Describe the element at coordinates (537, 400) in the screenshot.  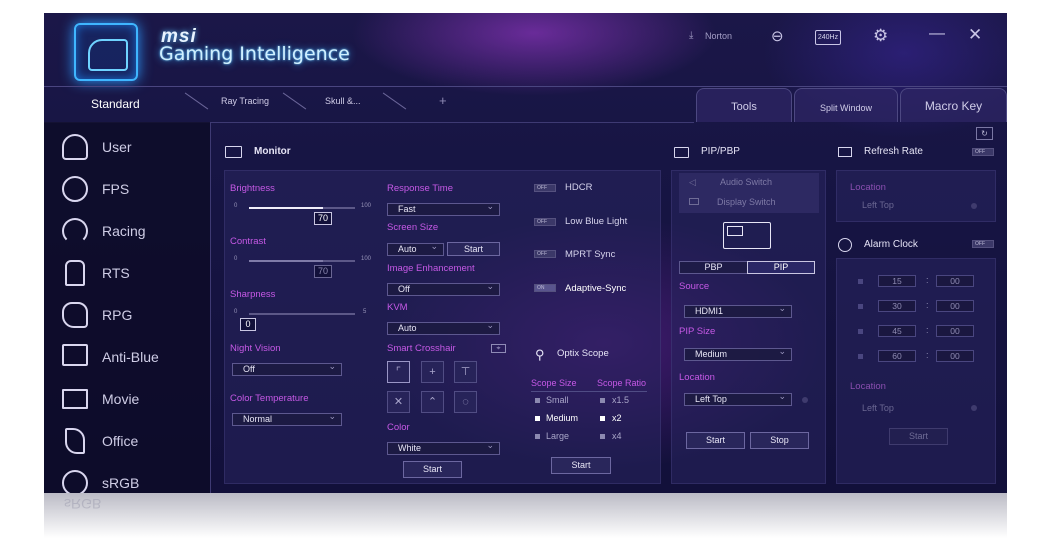
I see `scope-size-small-radio` at that location.